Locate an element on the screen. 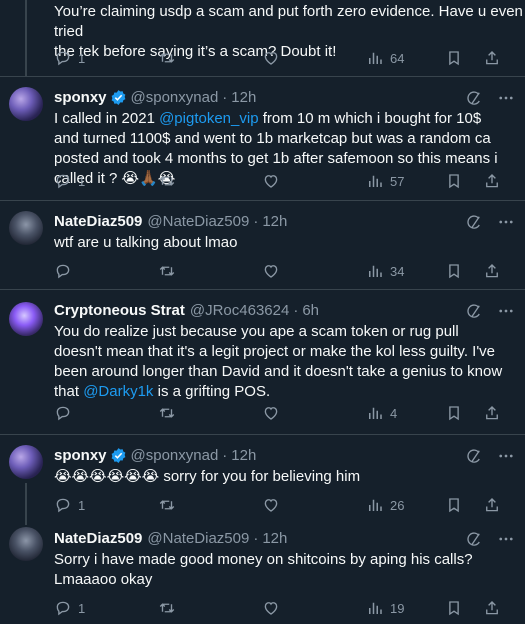 The height and width of the screenshot is (624, 525). views-count: 19 is located at coordinates (397, 608).